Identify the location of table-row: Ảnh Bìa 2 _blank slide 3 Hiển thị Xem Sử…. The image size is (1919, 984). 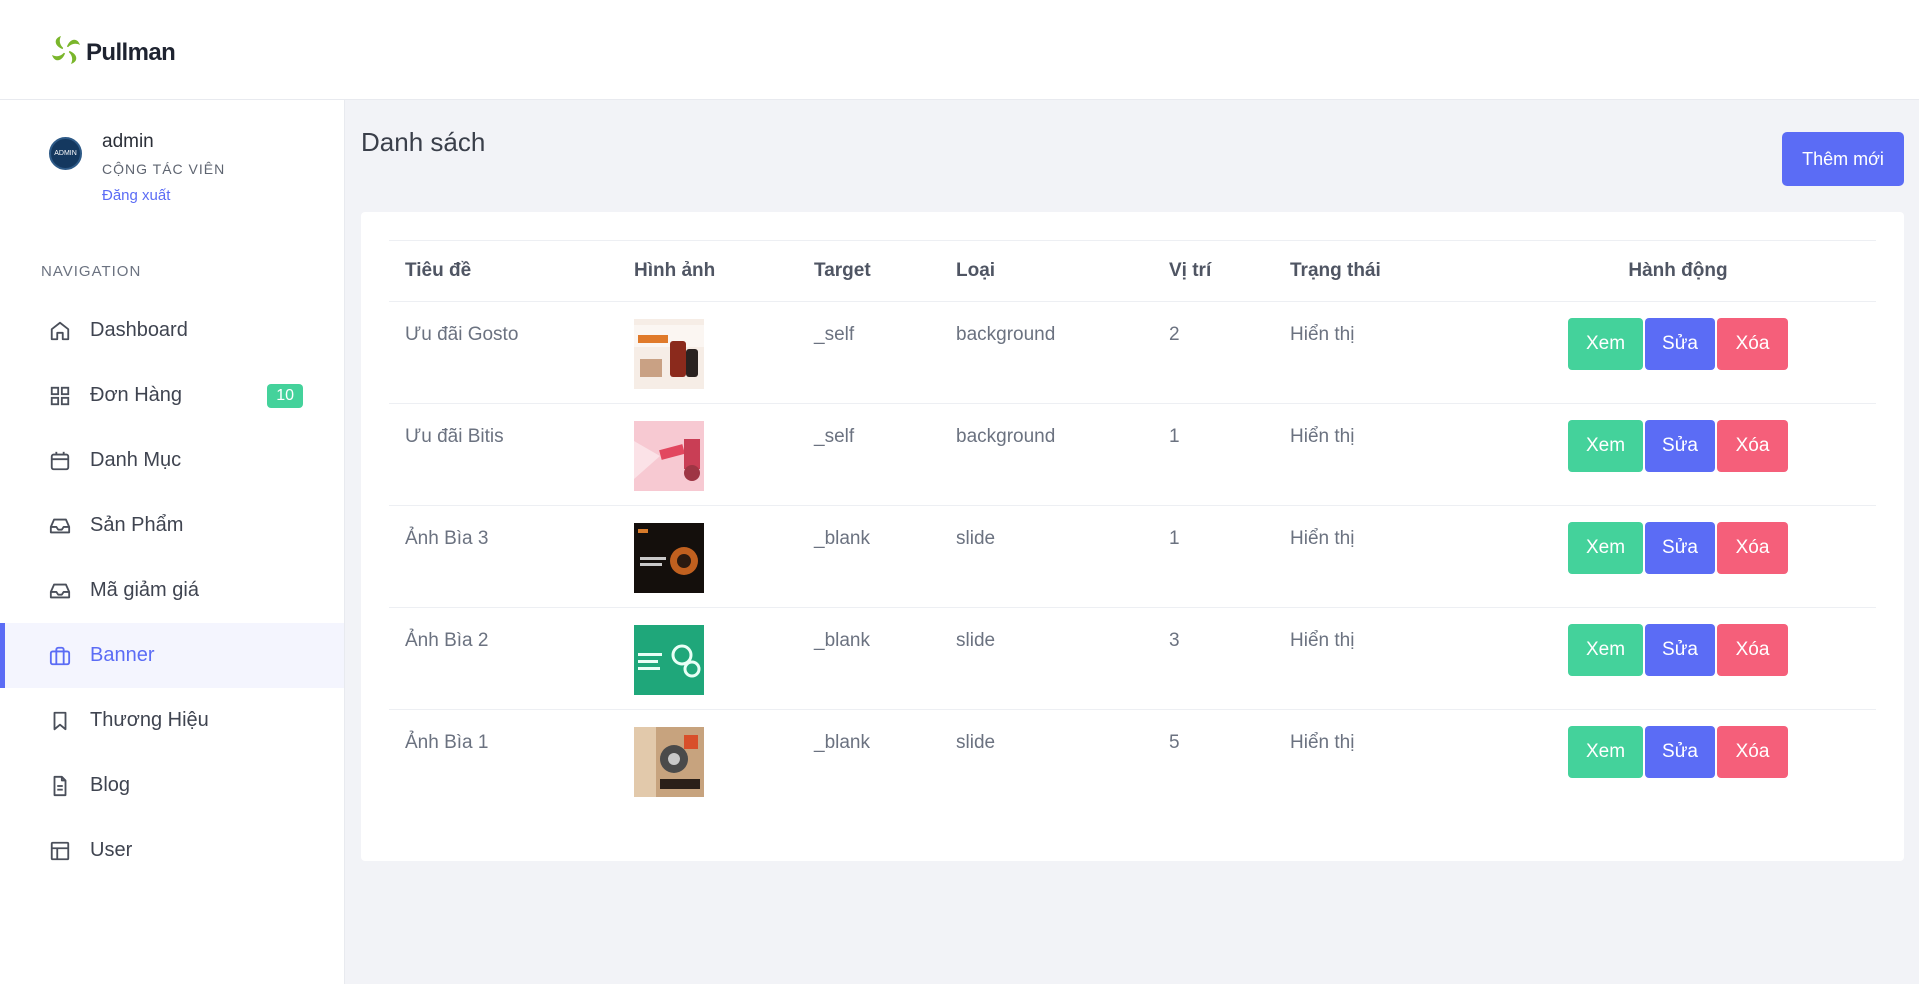
(1132, 658).